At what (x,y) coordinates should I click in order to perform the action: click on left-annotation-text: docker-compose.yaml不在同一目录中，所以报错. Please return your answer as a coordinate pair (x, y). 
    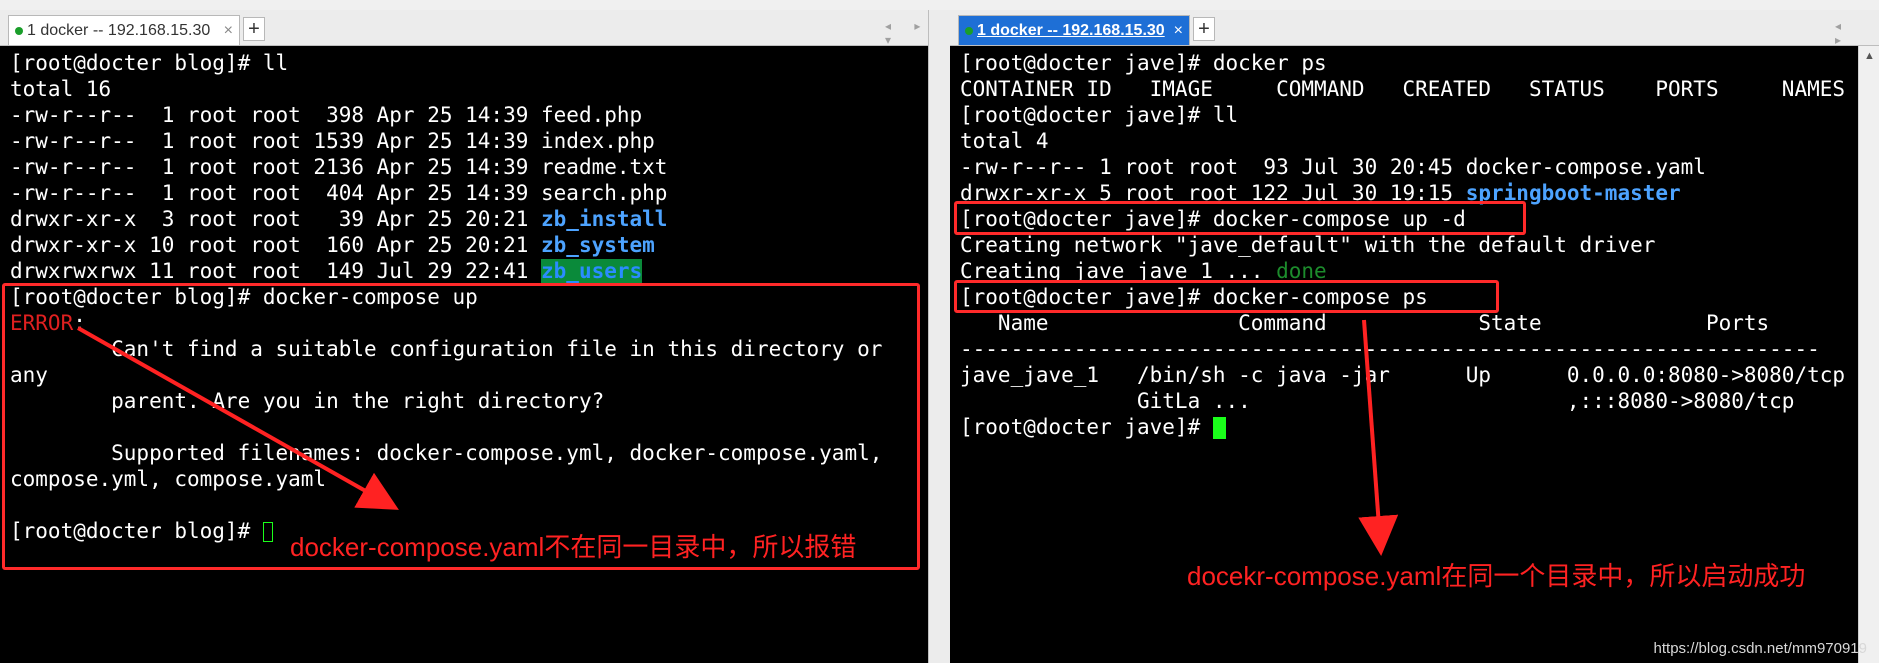
    Looking at the image, I should click on (573, 547).